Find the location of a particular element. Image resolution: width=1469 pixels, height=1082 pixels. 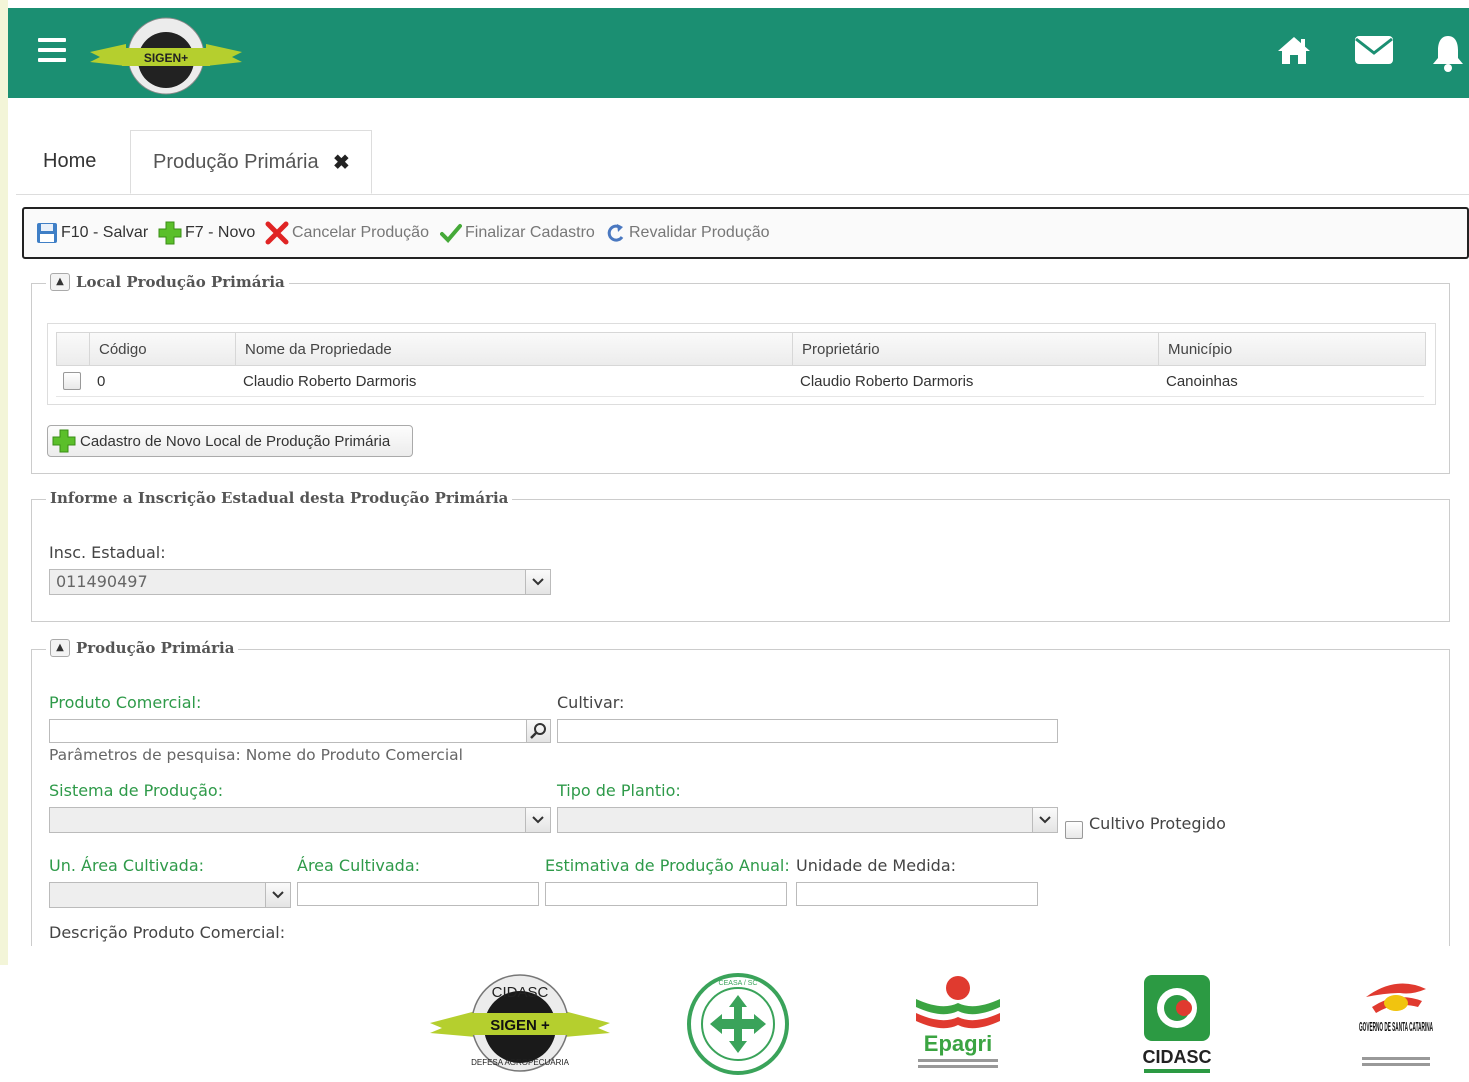

cell-municipio: Canoinhas is located at coordinates (1202, 381).